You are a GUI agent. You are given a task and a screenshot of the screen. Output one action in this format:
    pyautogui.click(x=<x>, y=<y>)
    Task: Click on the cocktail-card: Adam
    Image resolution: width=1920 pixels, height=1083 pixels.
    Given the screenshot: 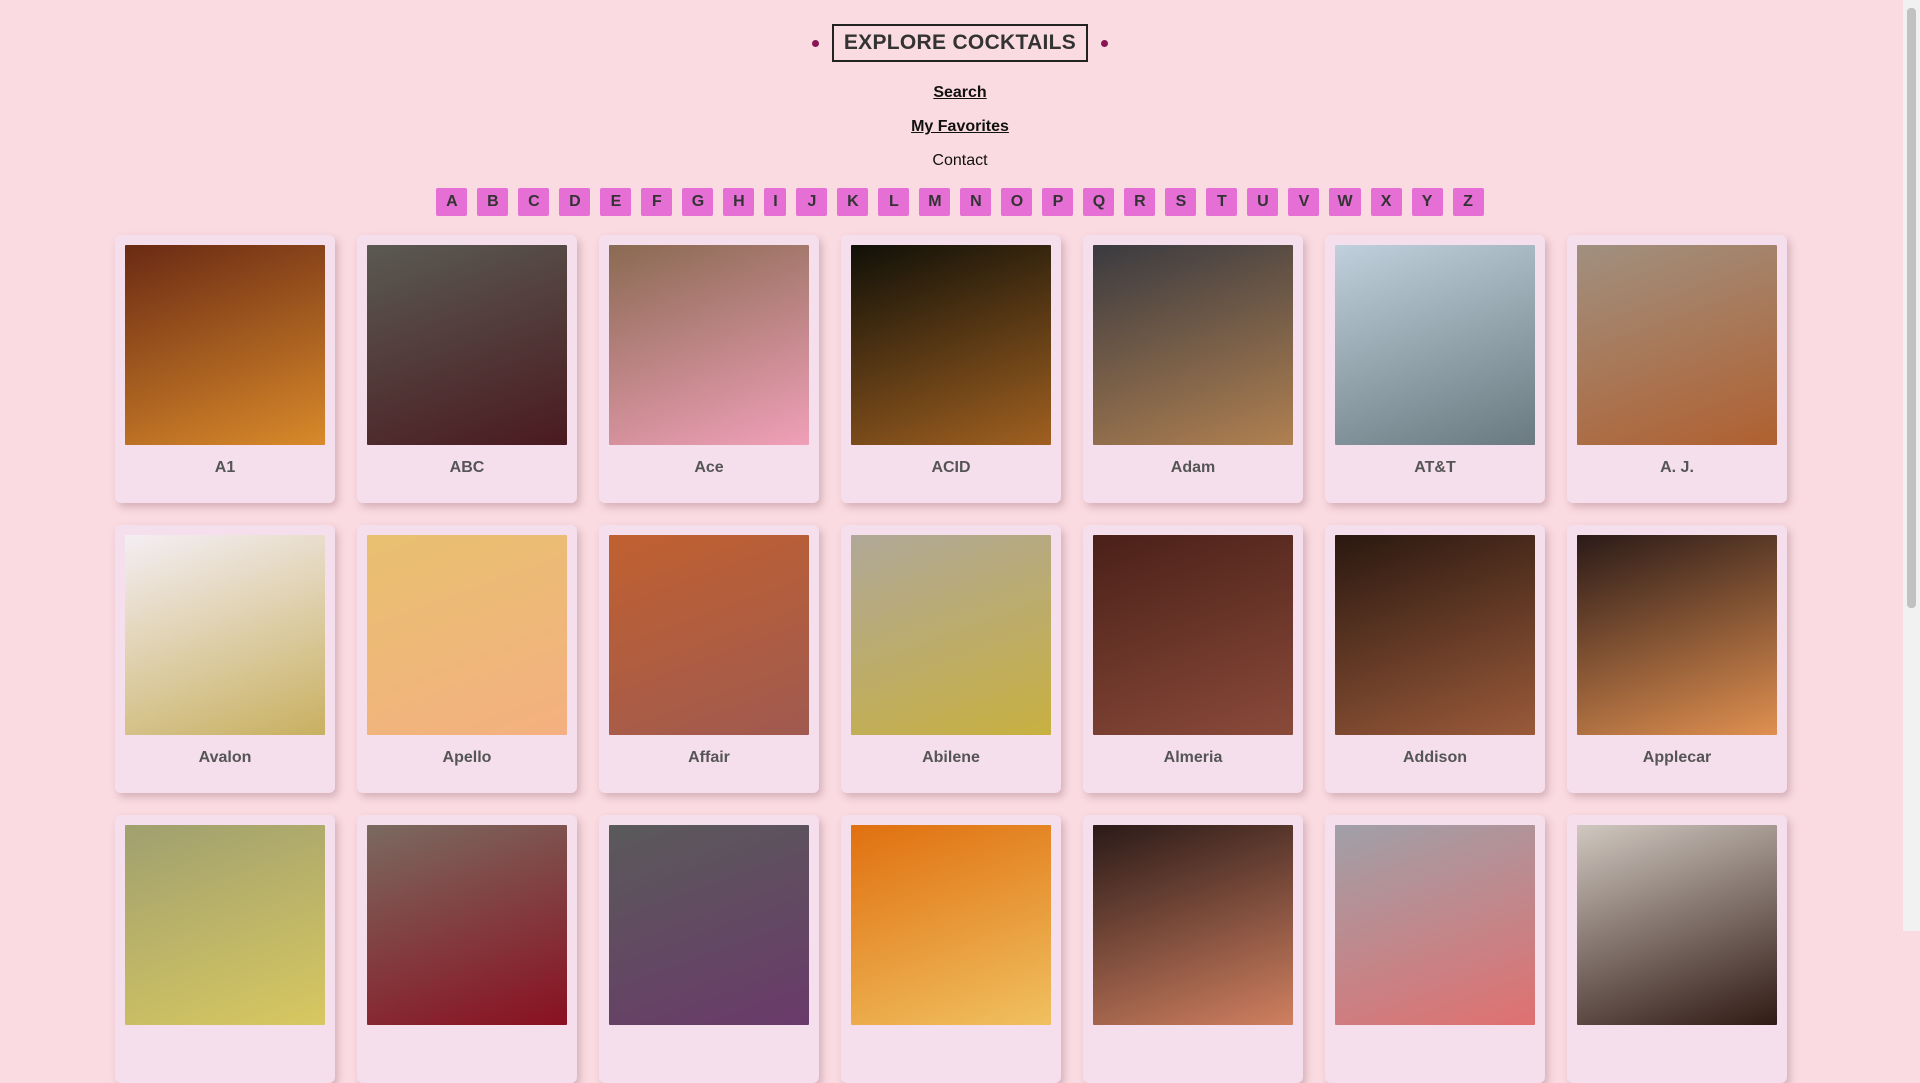 What is the action you would take?
    pyautogui.click(x=1193, y=369)
    